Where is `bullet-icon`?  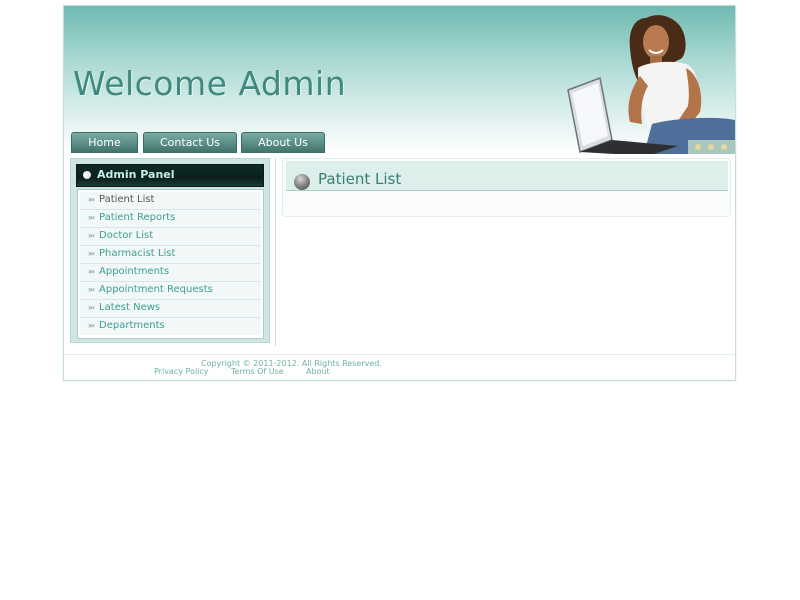 bullet-icon is located at coordinates (87, 175).